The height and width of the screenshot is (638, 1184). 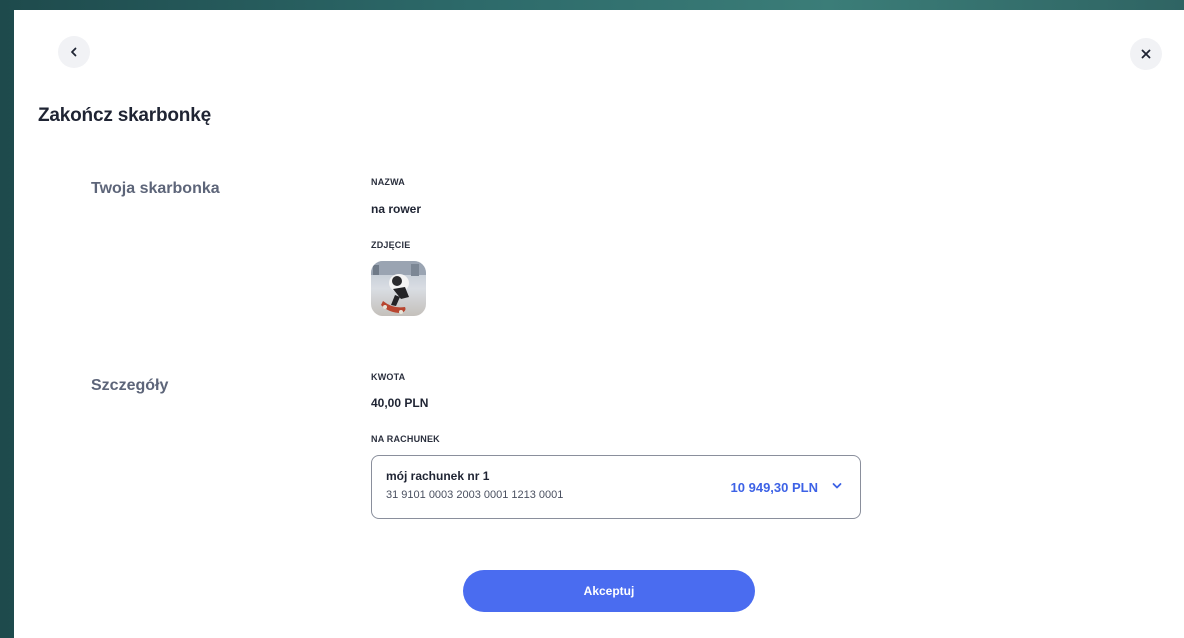 I want to click on name-label: NAZWA, so click(x=388, y=182).